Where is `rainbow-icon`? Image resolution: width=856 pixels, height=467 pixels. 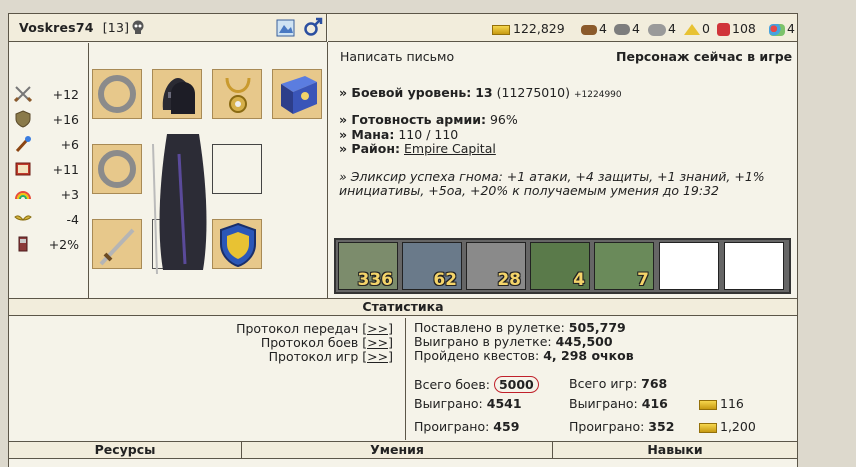 rainbow-icon is located at coordinates (23, 195).